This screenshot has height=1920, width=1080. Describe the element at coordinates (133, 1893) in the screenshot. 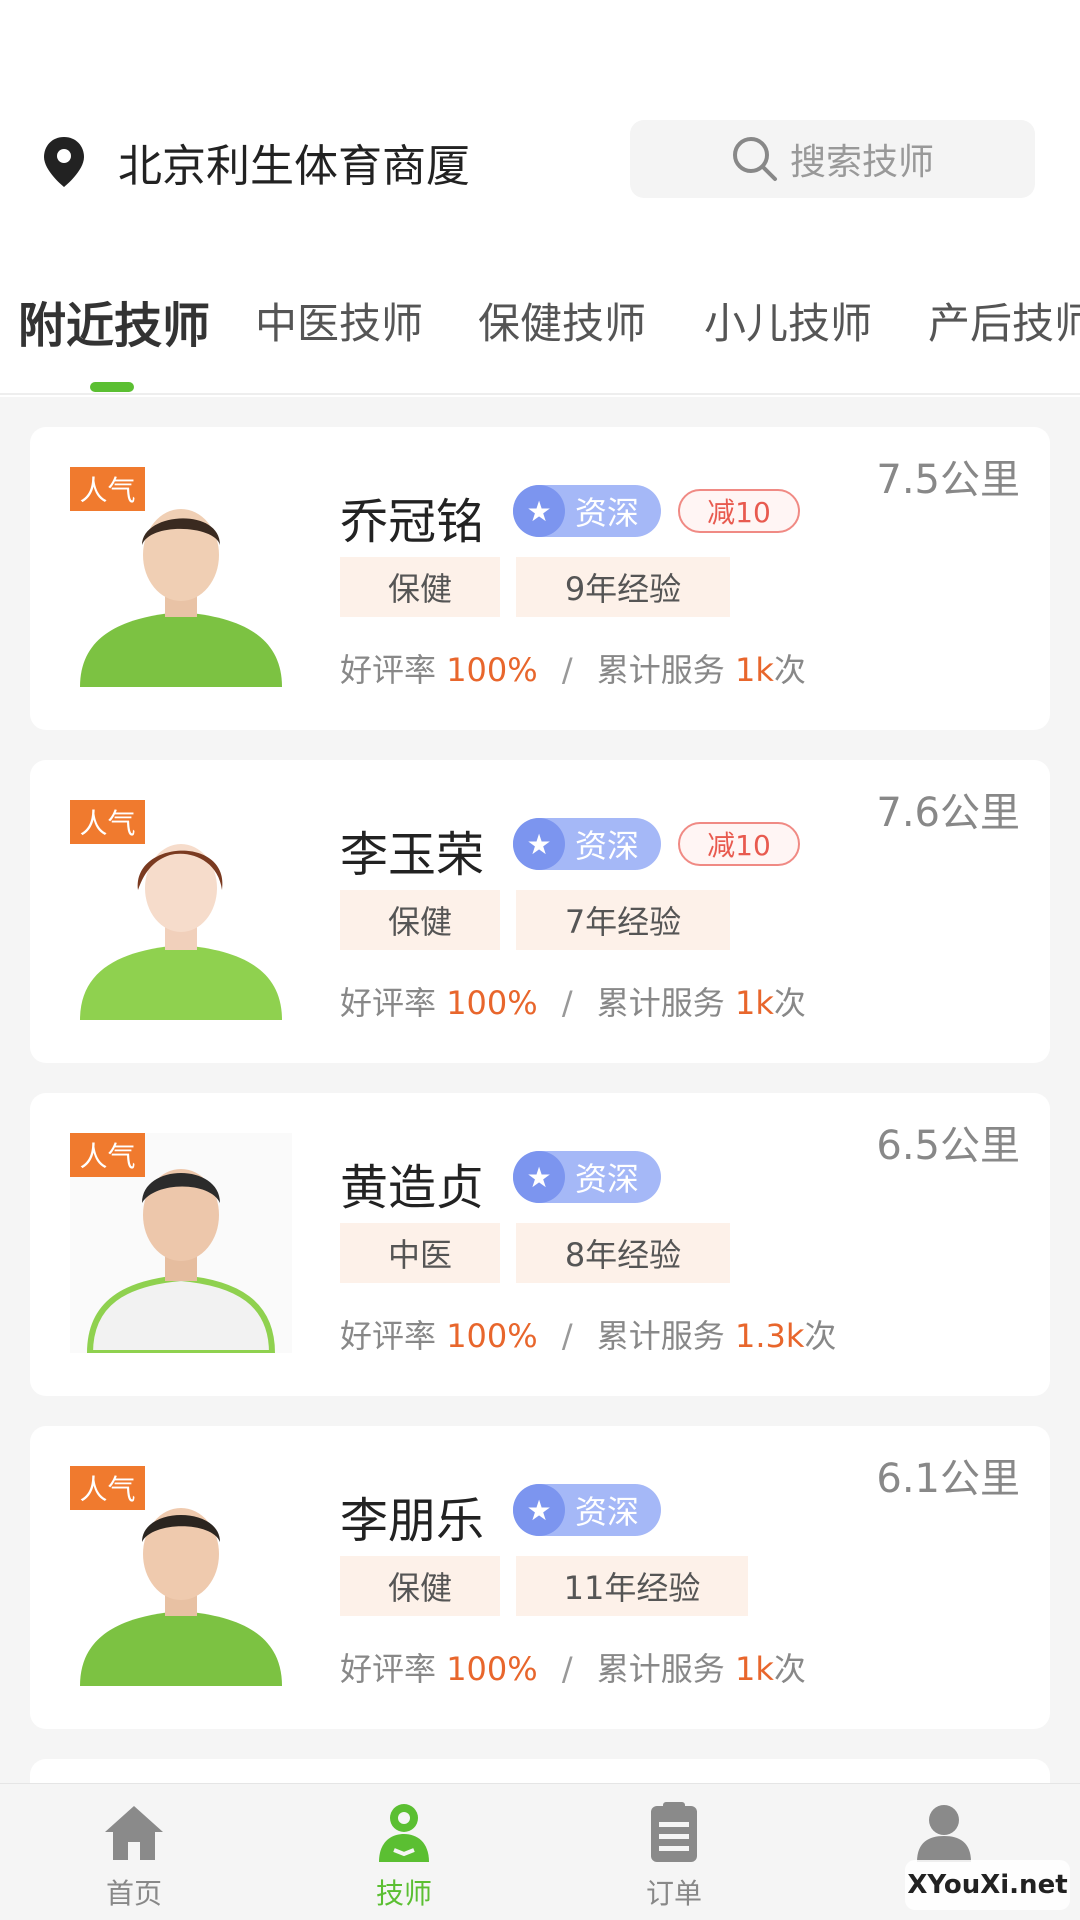

I see `nav-home-label: 首页` at that location.